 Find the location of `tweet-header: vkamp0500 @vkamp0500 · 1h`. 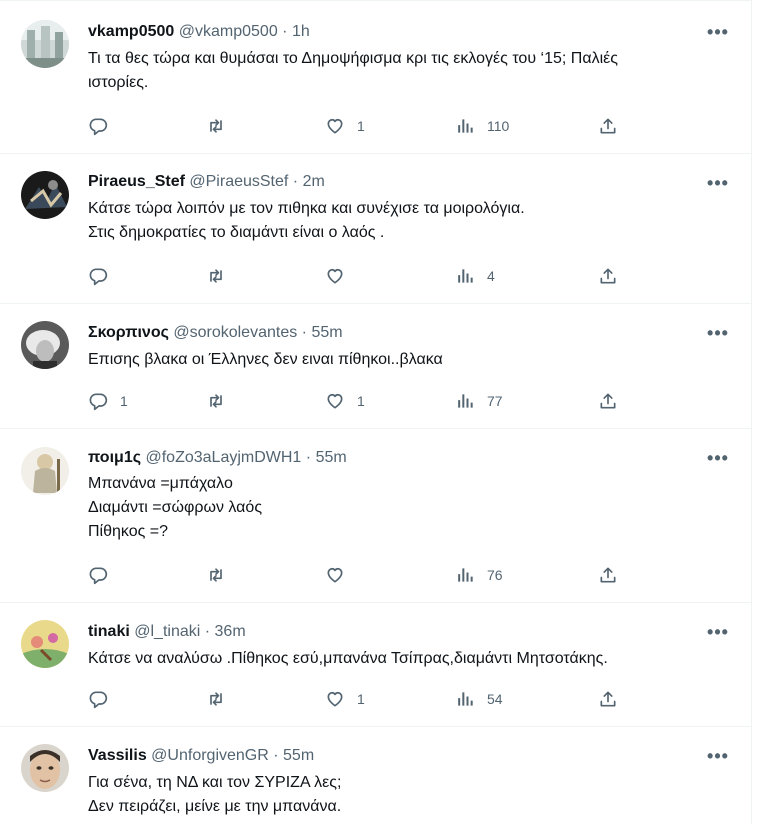

tweet-header: vkamp0500 @vkamp0500 · 1h is located at coordinates (405, 32).